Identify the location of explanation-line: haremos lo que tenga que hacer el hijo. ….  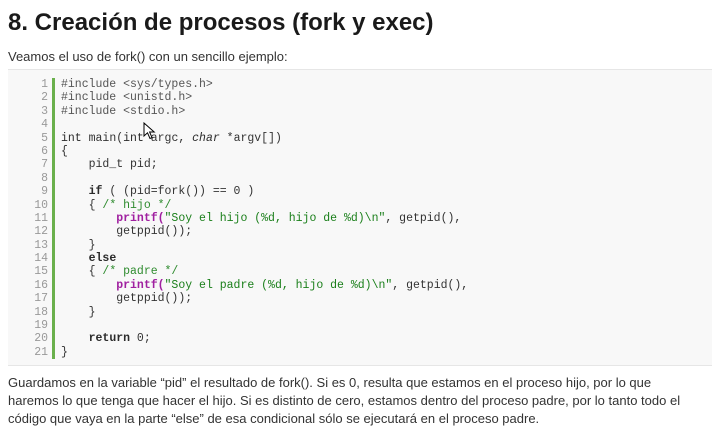
(344, 400).